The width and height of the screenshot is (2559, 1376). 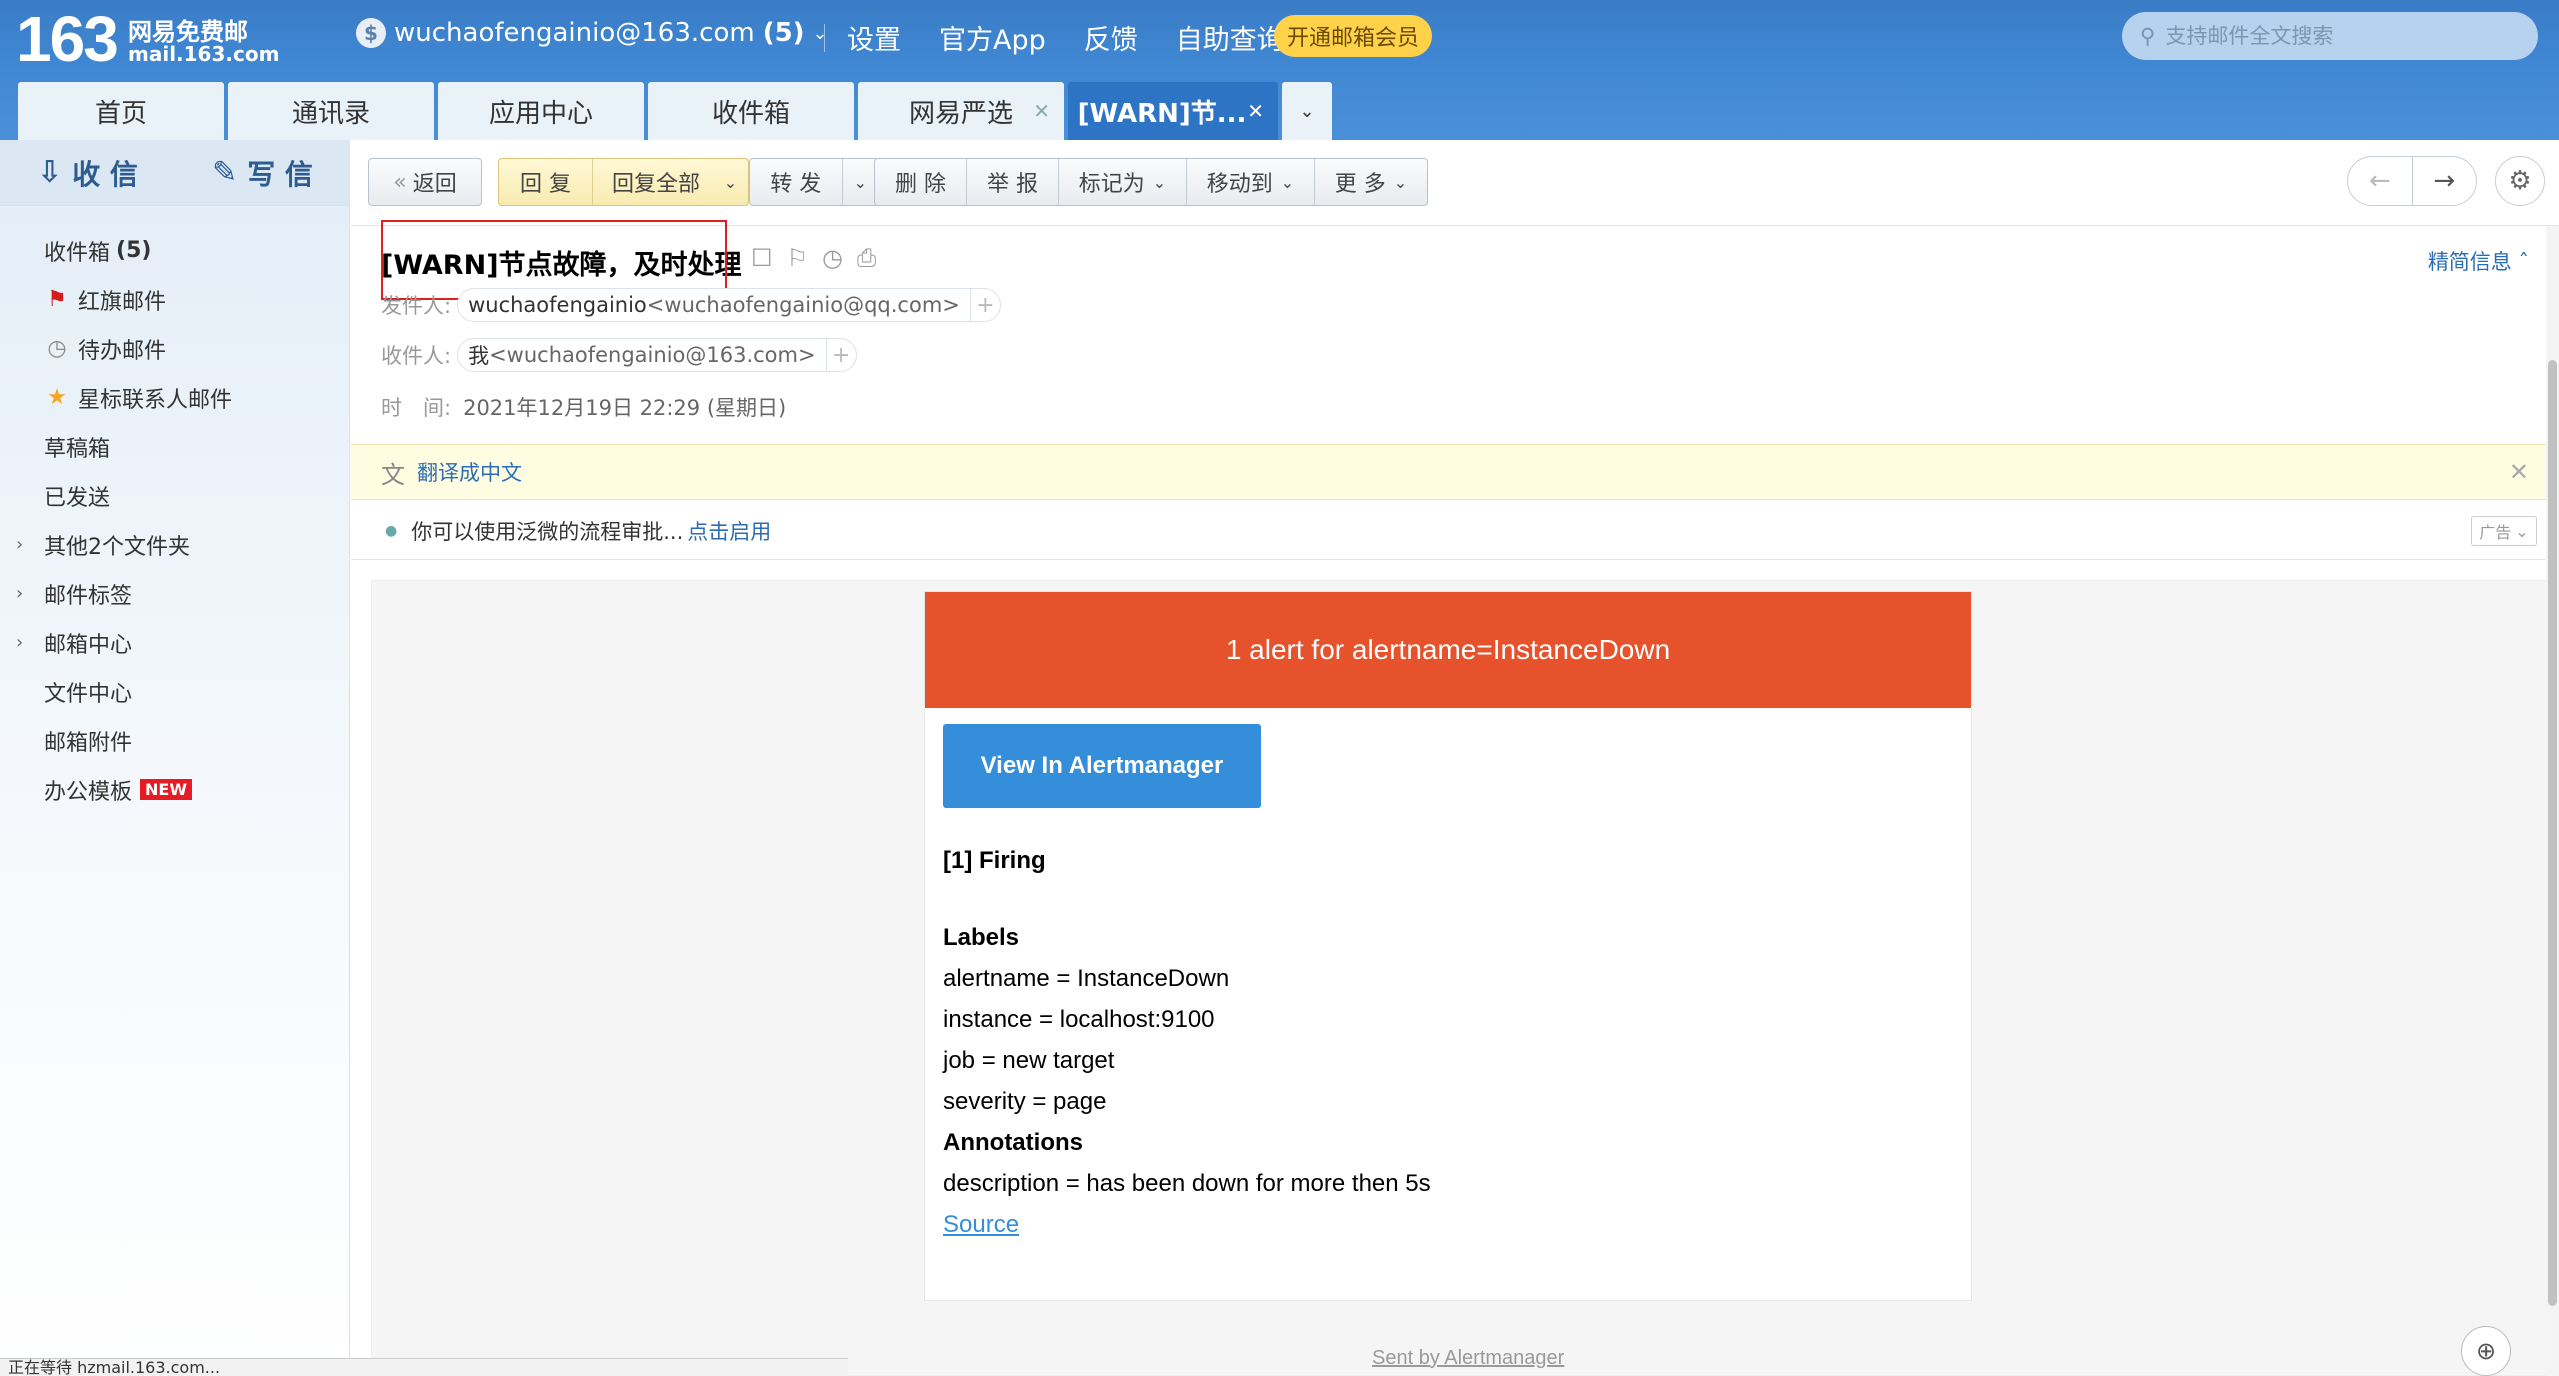 What do you see at coordinates (860, 182) in the screenshot?
I see `forward-dropdown-chevron-icon: ⌄` at bounding box center [860, 182].